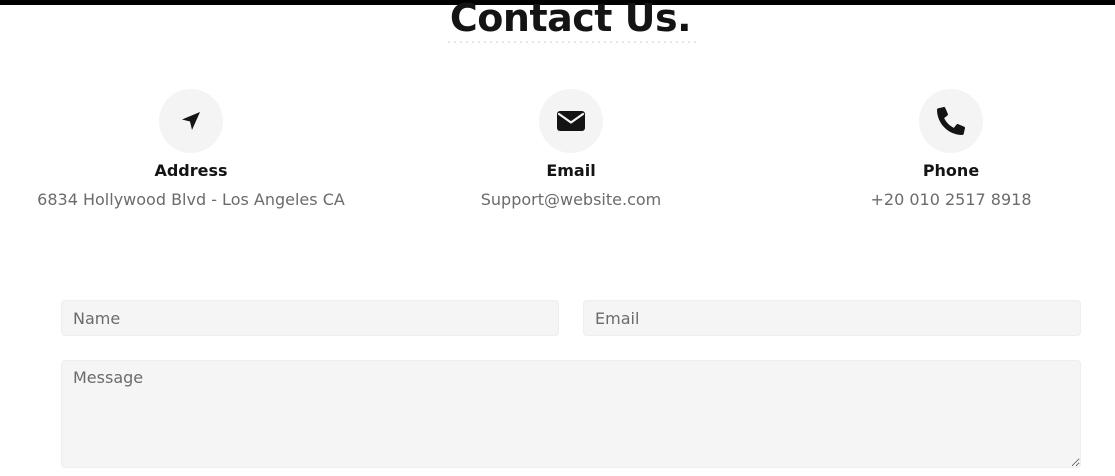 The height and width of the screenshot is (476, 1115). What do you see at coordinates (571, 42) in the screenshot?
I see `title-underline` at bounding box center [571, 42].